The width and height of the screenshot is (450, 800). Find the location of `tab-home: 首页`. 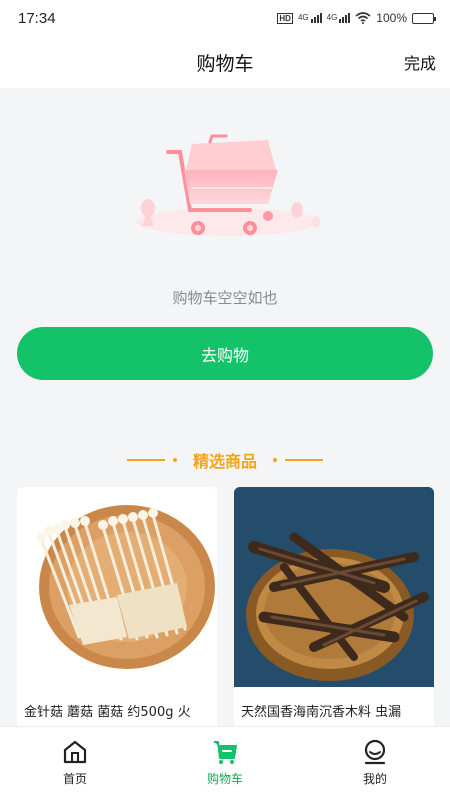

tab-home: 首页 is located at coordinates (75, 763).